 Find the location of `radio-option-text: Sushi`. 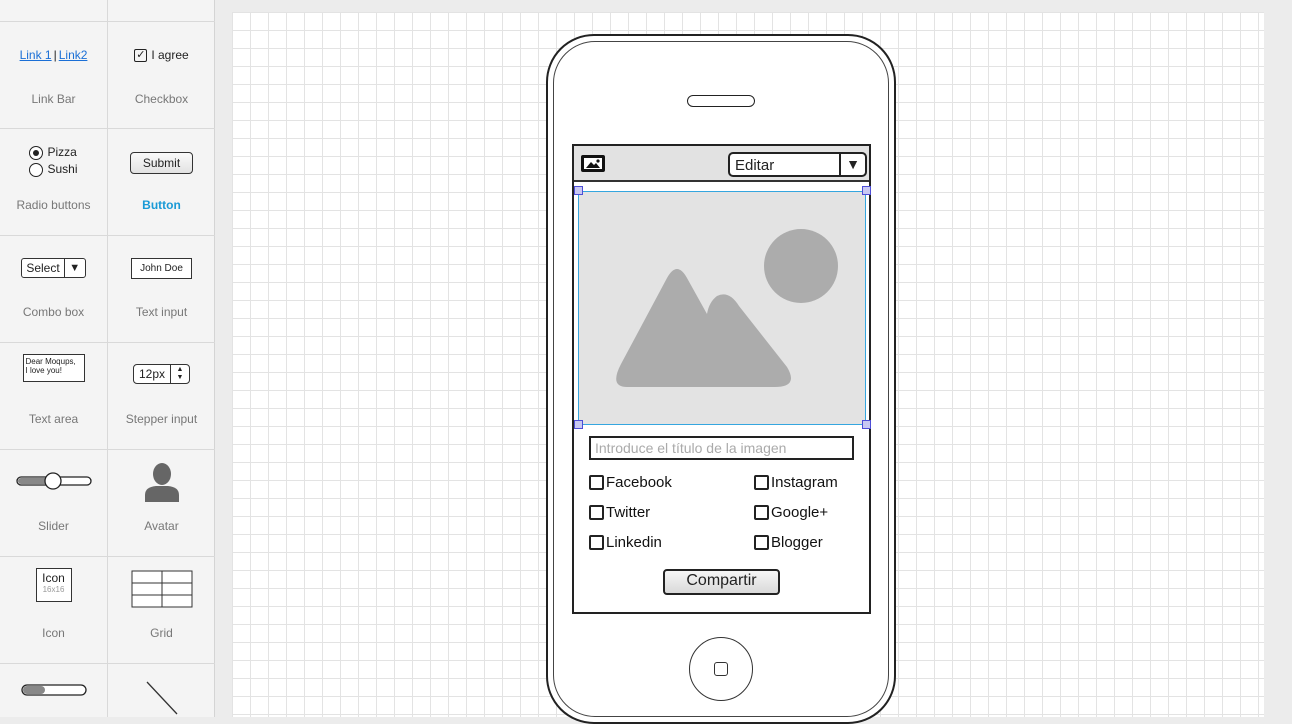

radio-option-text: Sushi is located at coordinates (62, 169).